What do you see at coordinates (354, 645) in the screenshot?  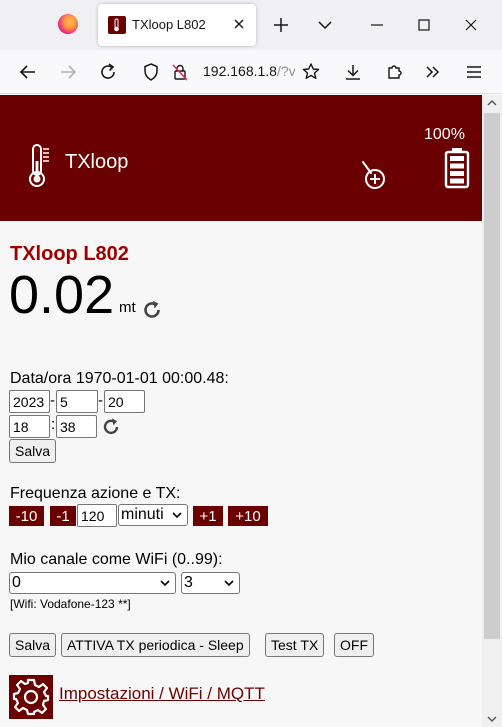 I see `off-button: OFF` at bounding box center [354, 645].